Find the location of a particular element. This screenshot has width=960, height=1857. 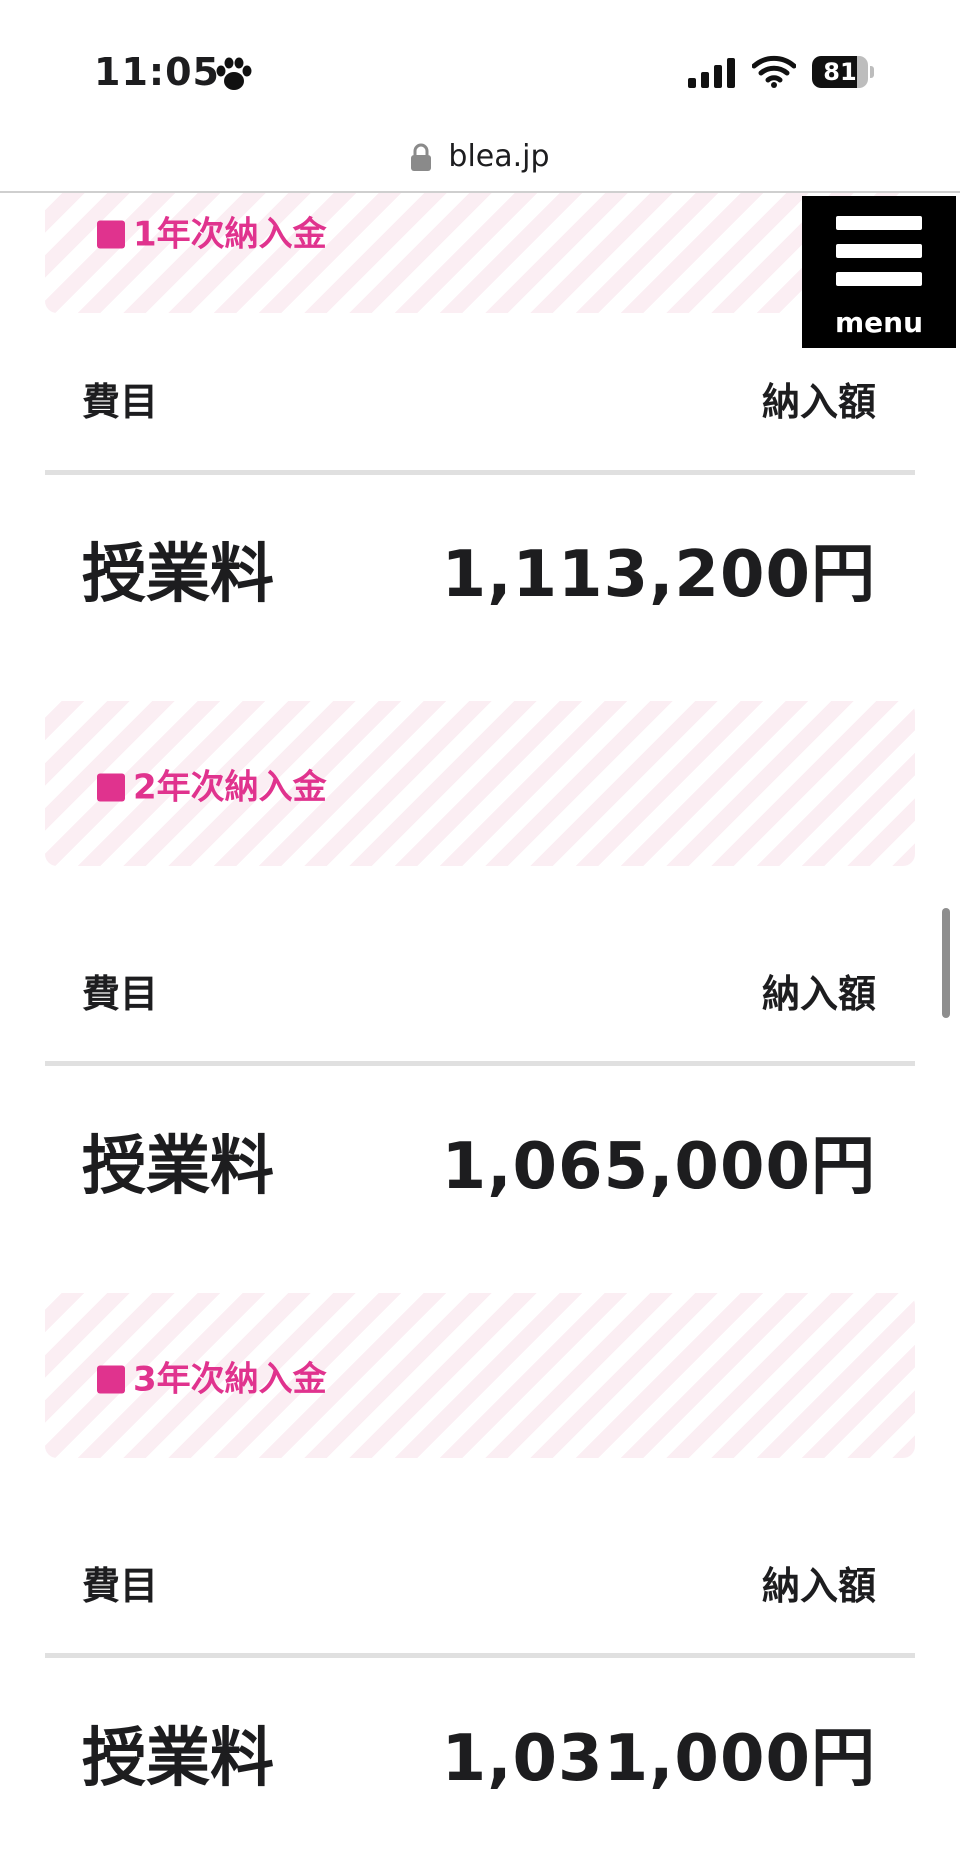

year-header-1: 1年次納入金 is located at coordinates (480, 253).